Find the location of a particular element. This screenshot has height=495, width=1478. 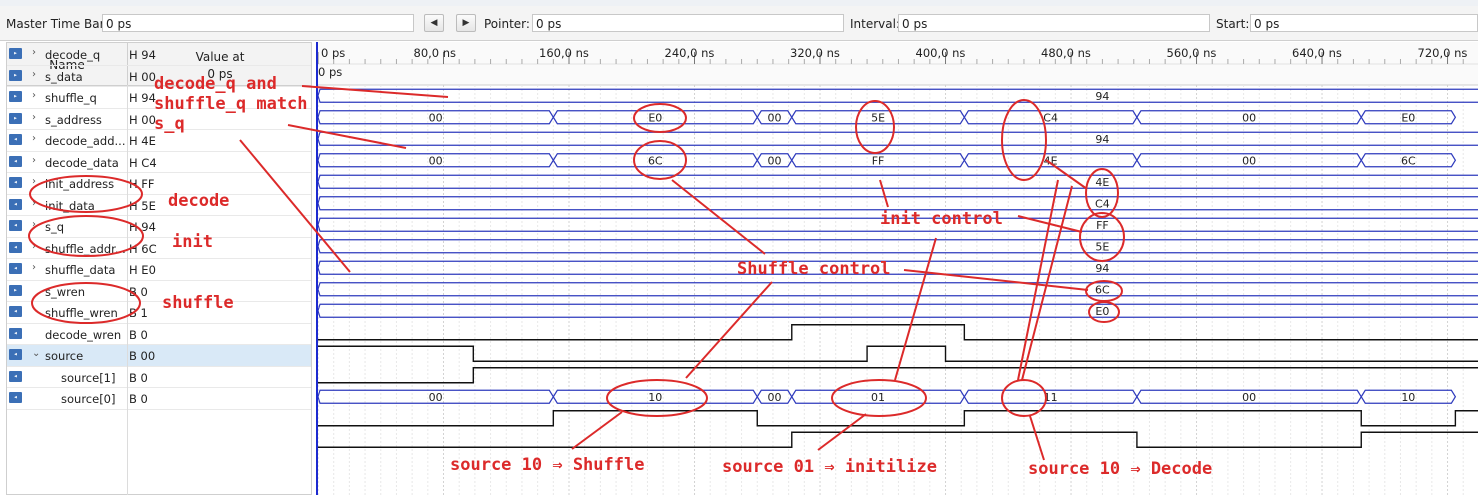

signal-row-source-1: ◂ source[1] B 0 is located at coordinates (159, 377).